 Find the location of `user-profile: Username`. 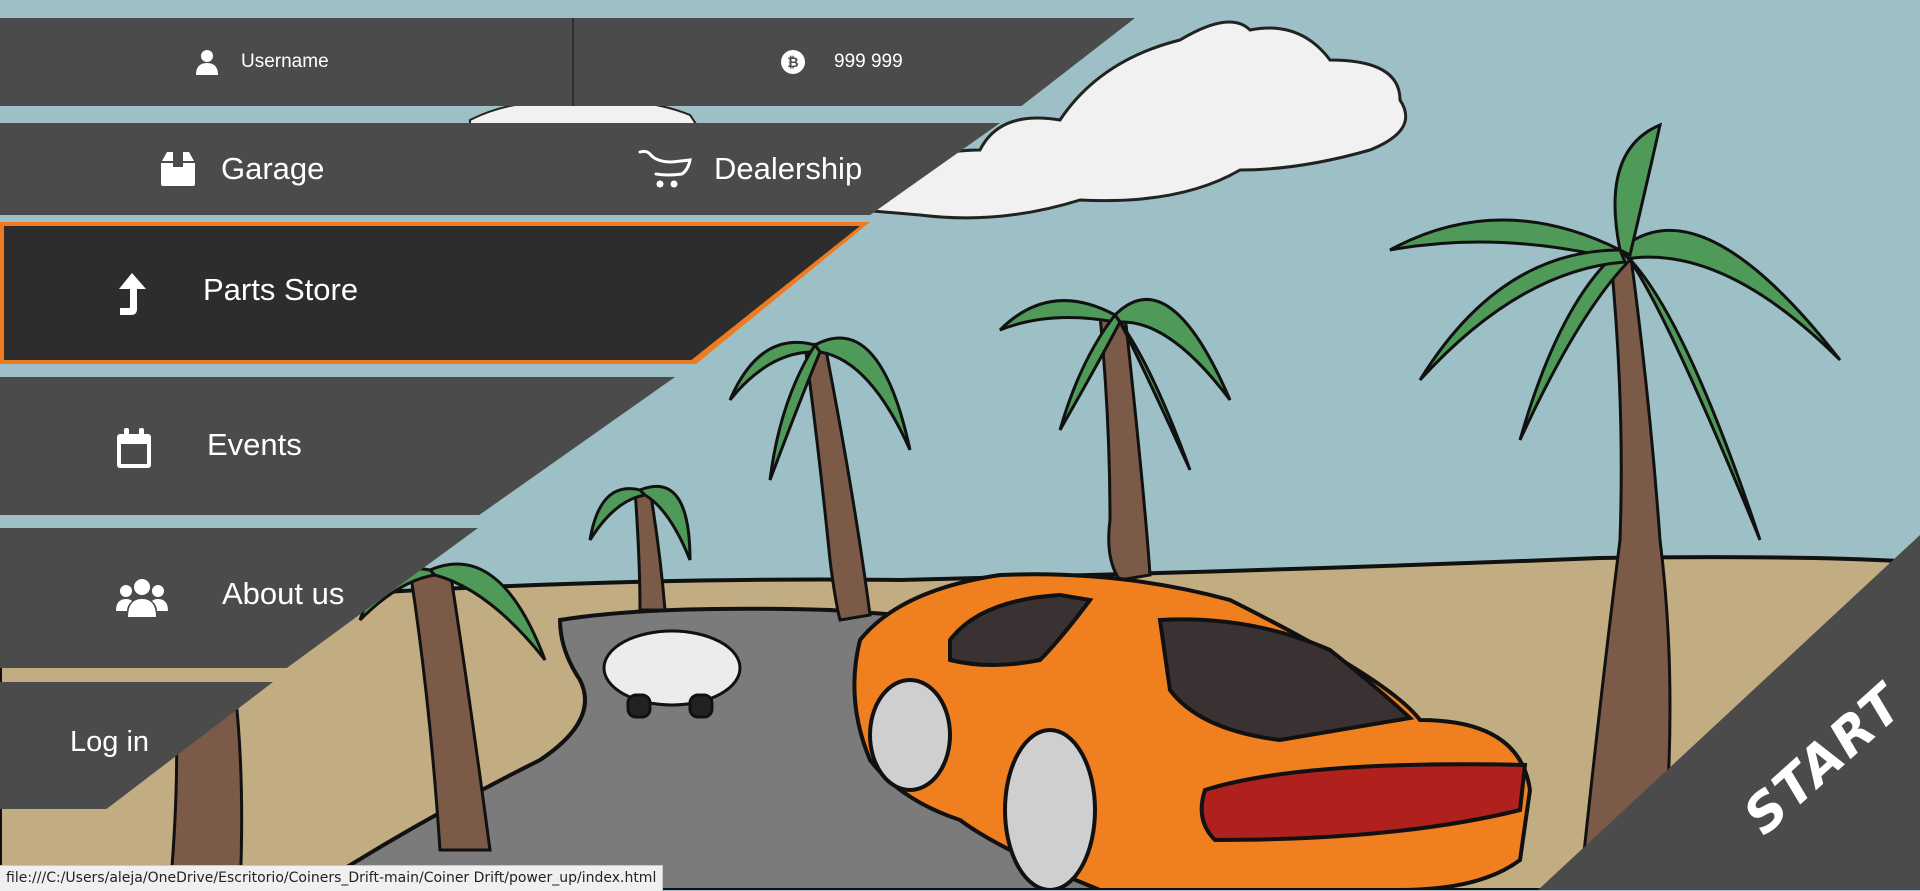

user-profile: Username is located at coordinates (260, 62).